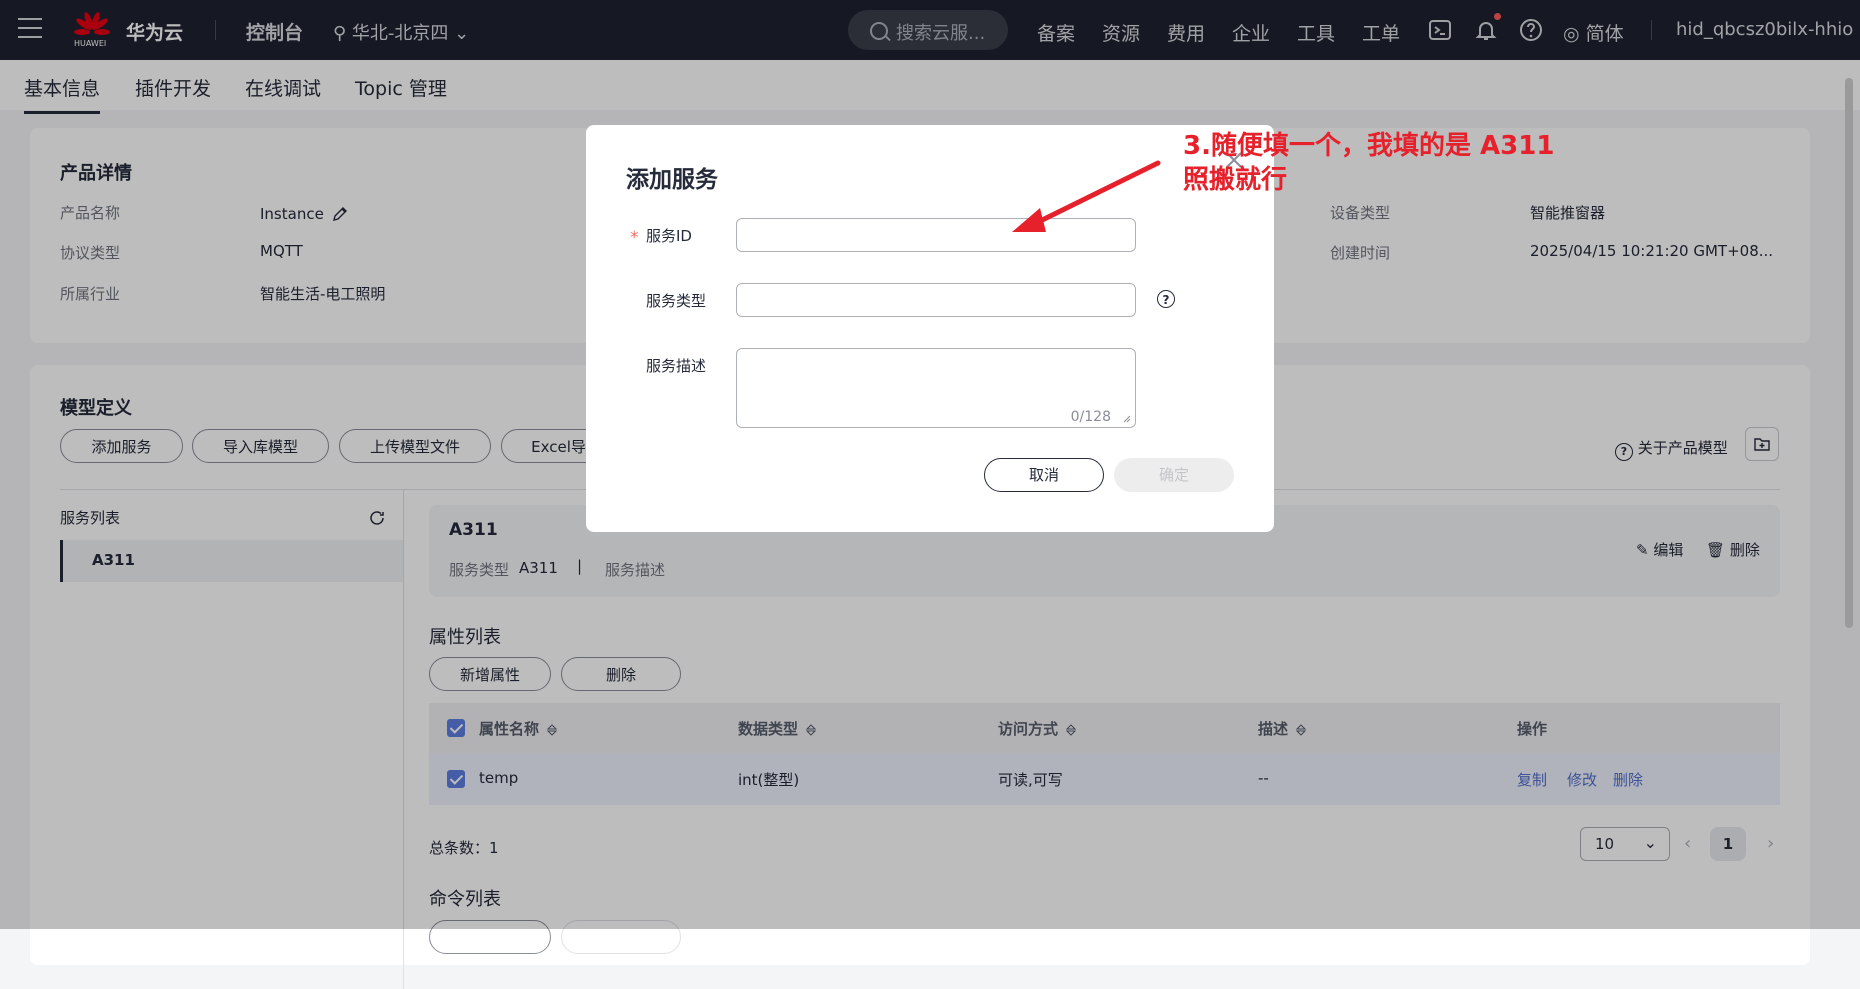 The height and width of the screenshot is (989, 1860). What do you see at coordinates (634, 238) in the screenshot?
I see `required-mark: *` at bounding box center [634, 238].